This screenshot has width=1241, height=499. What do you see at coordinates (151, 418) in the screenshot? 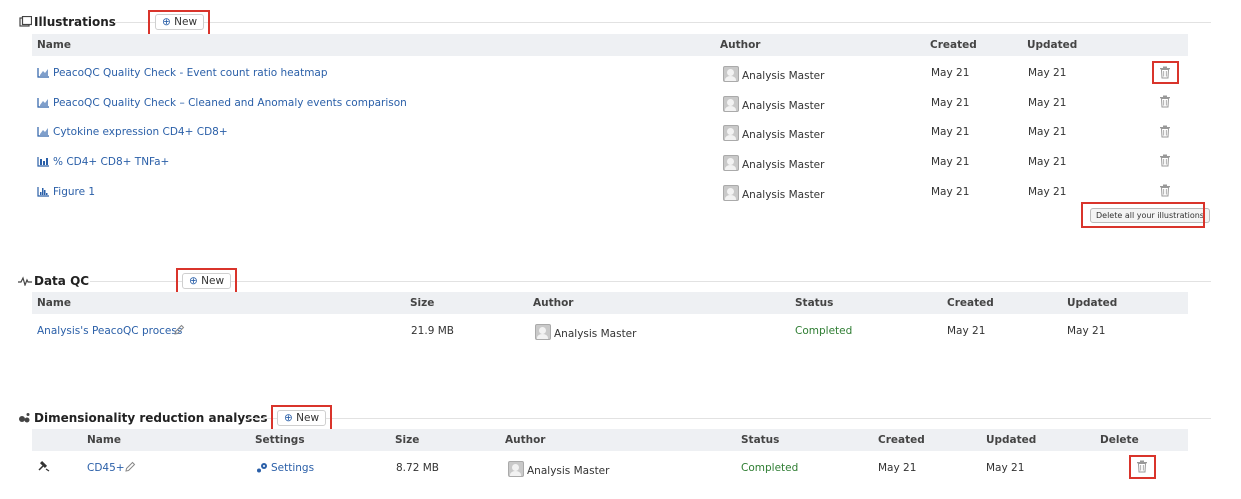
I see `dimred-title: Dimensionality reduction analyses` at bounding box center [151, 418].